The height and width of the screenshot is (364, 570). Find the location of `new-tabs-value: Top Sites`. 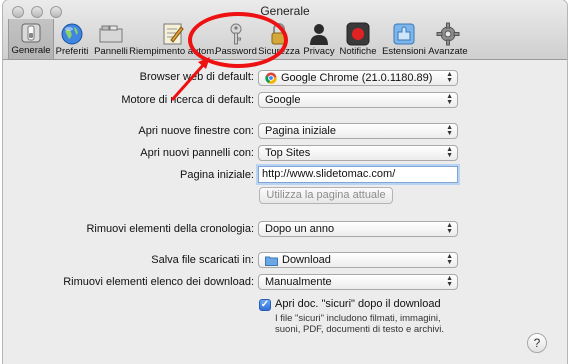

new-tabs-value: Top Sites is located at coordinates (288, 153).